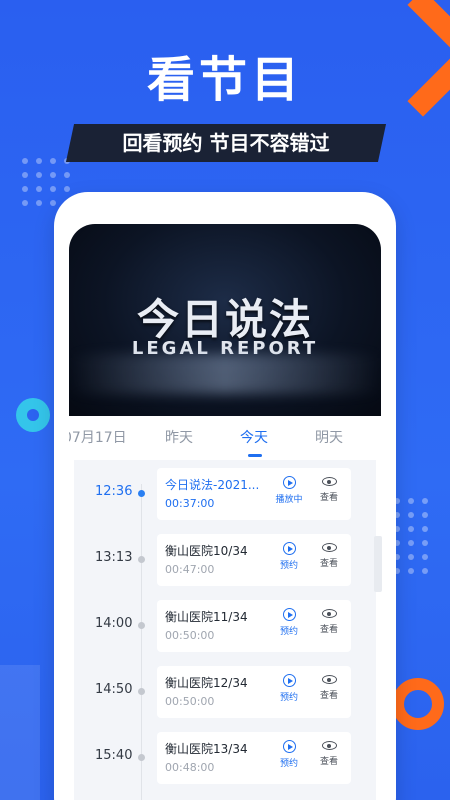 The height and width of the screenshot is (800, 450). Describe the element at coordinates (190, 767) in the screenshot. I see `program-duration: 00:48:00` at that location.